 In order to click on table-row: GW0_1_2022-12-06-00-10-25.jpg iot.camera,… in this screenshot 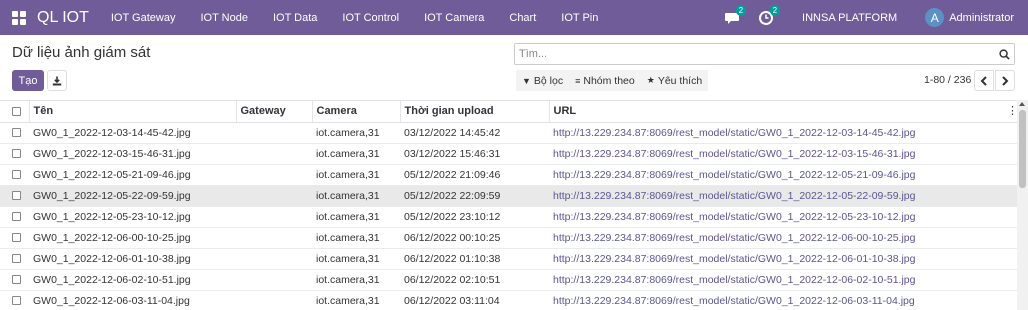, I will do `click(509, 238)`.